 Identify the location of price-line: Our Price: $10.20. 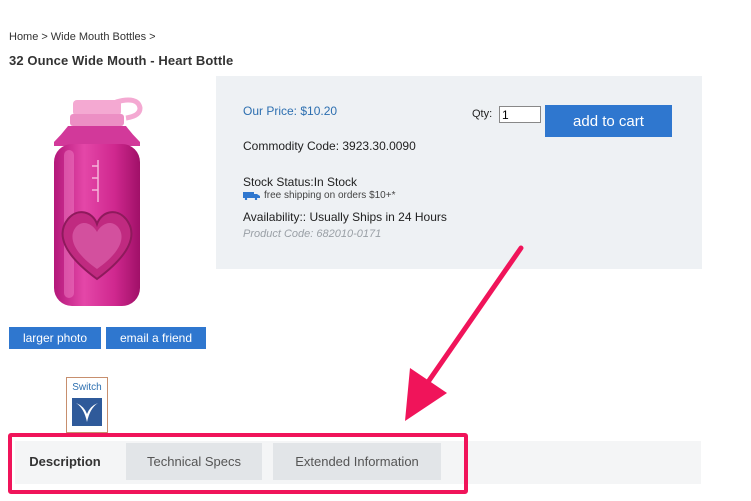
(290, 111).